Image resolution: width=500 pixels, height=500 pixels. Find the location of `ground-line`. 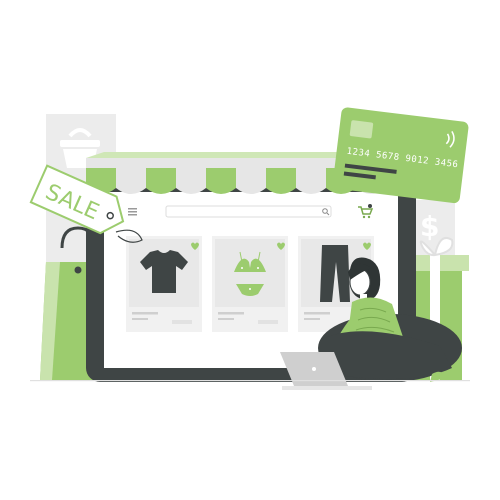

ground-line is located at coordinates (250, 381).